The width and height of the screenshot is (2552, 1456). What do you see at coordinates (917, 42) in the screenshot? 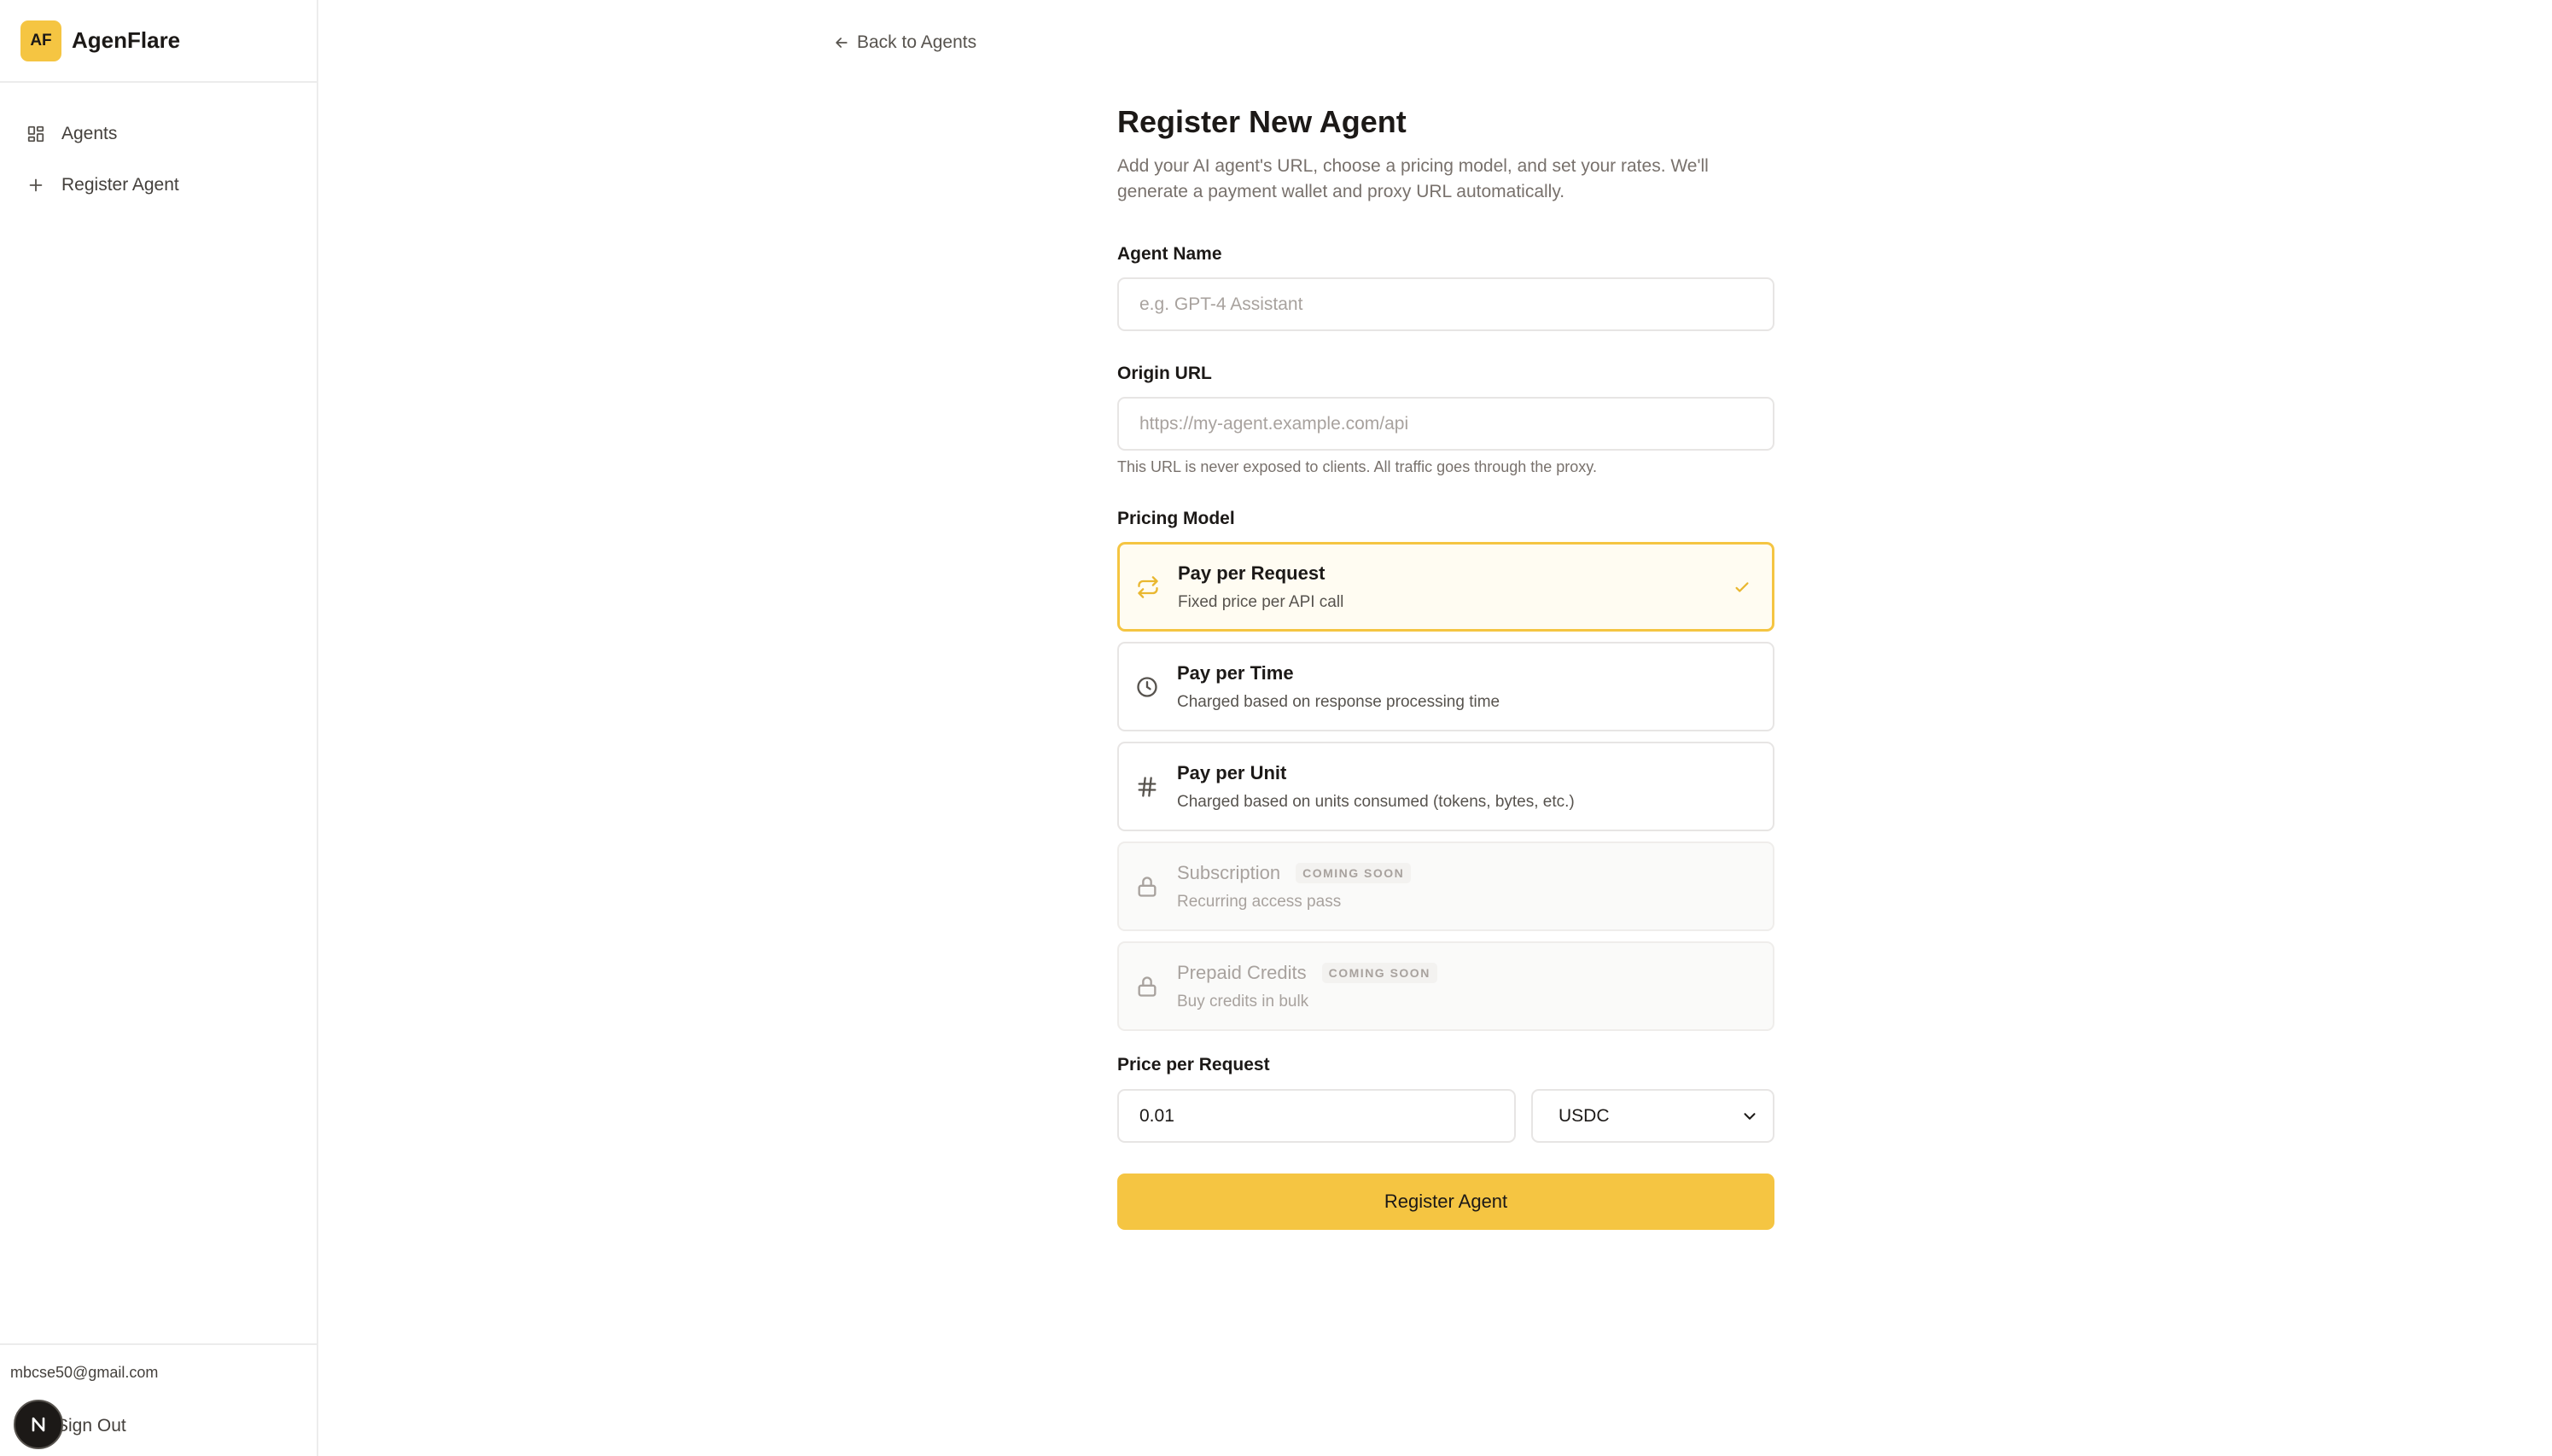
I see `back-link-label: Back to Agents` at bounding box center [917, 42].